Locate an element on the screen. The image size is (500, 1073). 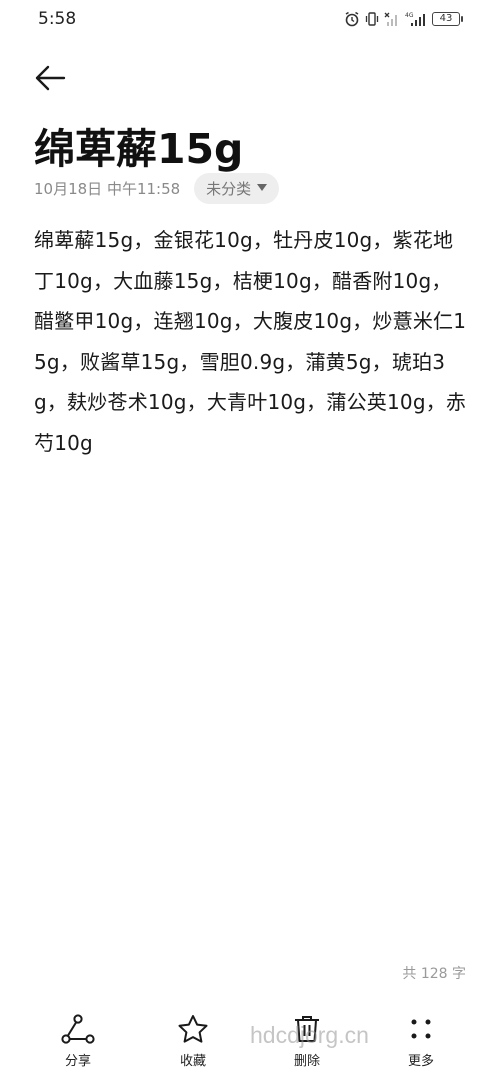
status-icons: 4G 43 is located at coordinates (403, 19).